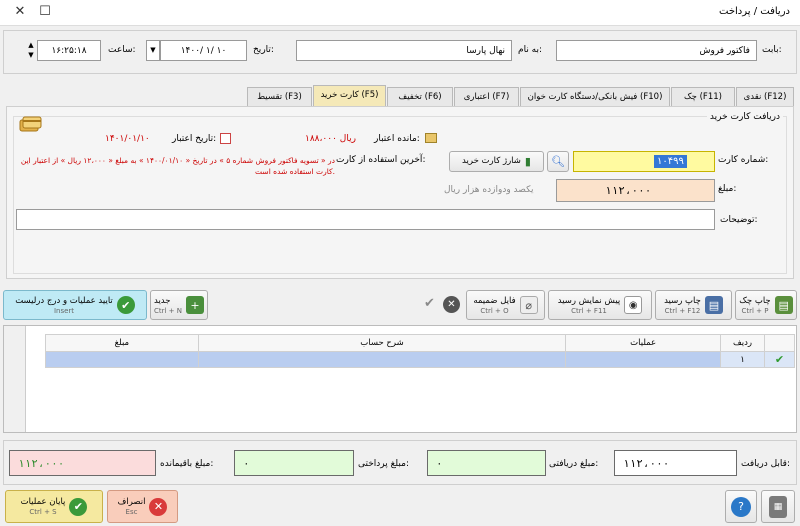 Image resolution: width=800 pixels, height=526 pixels. What do you see at coordinates (656, 50) in the screenshot?
I see `party-field: فاکتور فروش` at bounding box center [656, 50].